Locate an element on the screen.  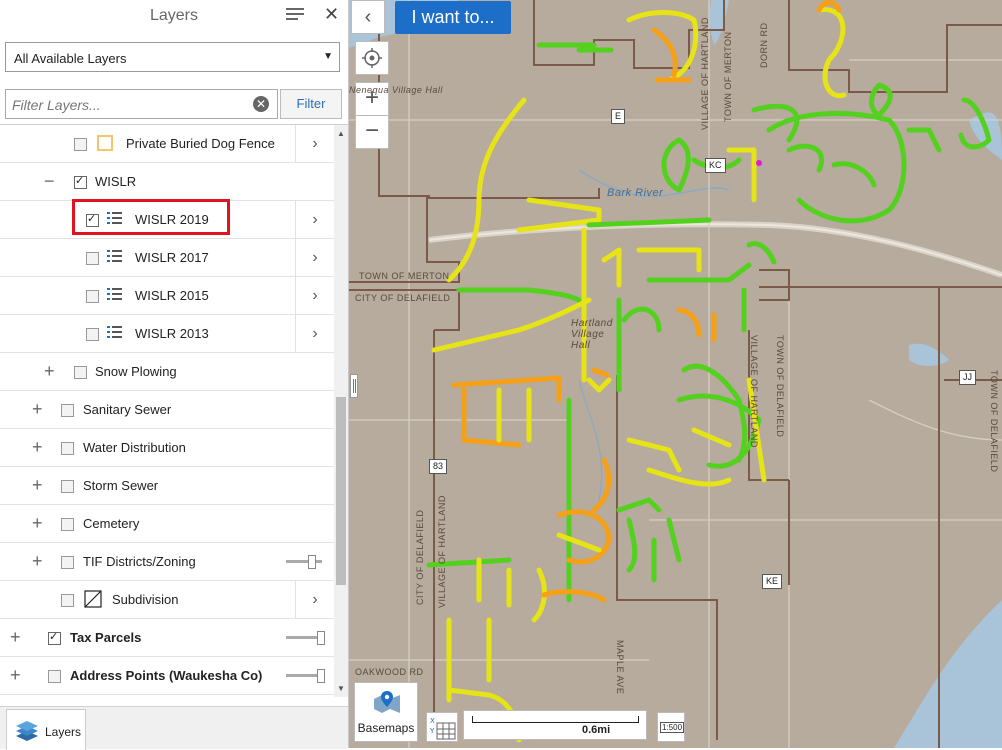
filter-box: ✕ is located at coordinates (141, 104).